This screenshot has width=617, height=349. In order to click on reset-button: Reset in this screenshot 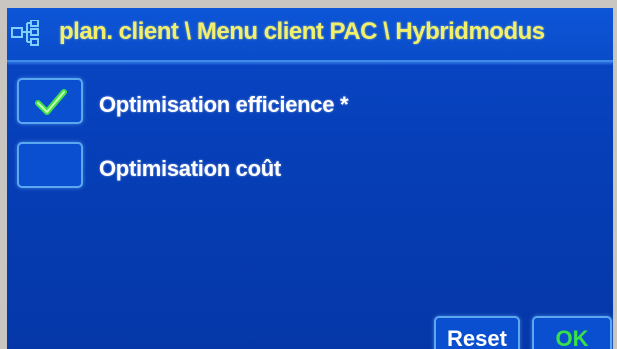, I will do `click(477, 332)`.